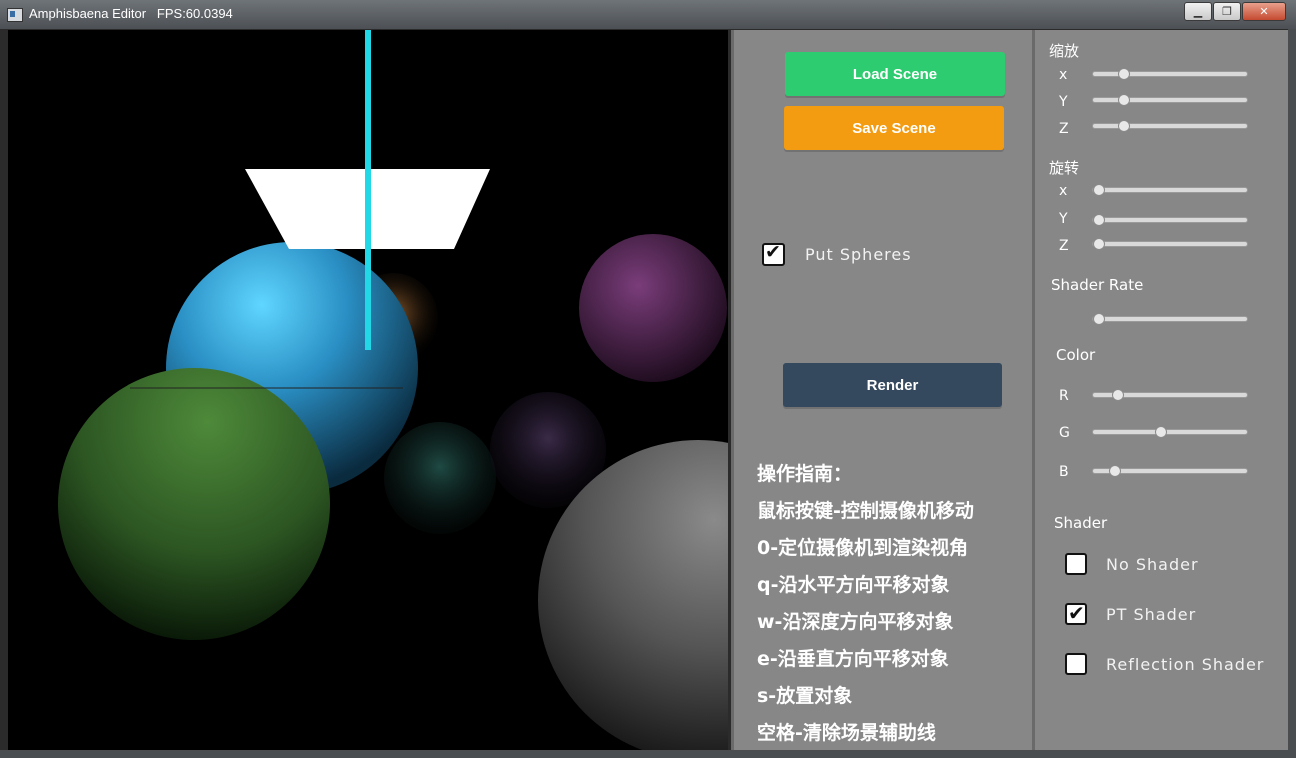 This screenshot has height=758, width=1296. I want to click on scale-y-slider, so click(1170, 100).